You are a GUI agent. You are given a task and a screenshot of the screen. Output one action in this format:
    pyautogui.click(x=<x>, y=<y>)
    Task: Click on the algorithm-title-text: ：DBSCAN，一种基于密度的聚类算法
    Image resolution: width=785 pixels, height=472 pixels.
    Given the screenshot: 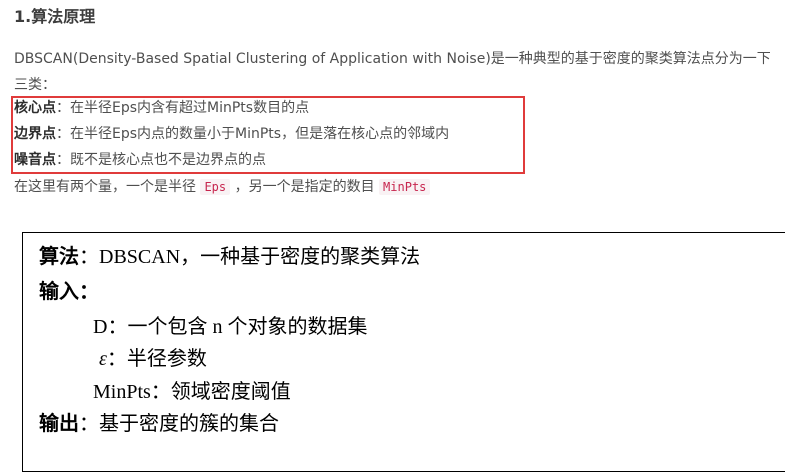 What is the action you would take?
    pyautogui.click(x=250, y=257)
    